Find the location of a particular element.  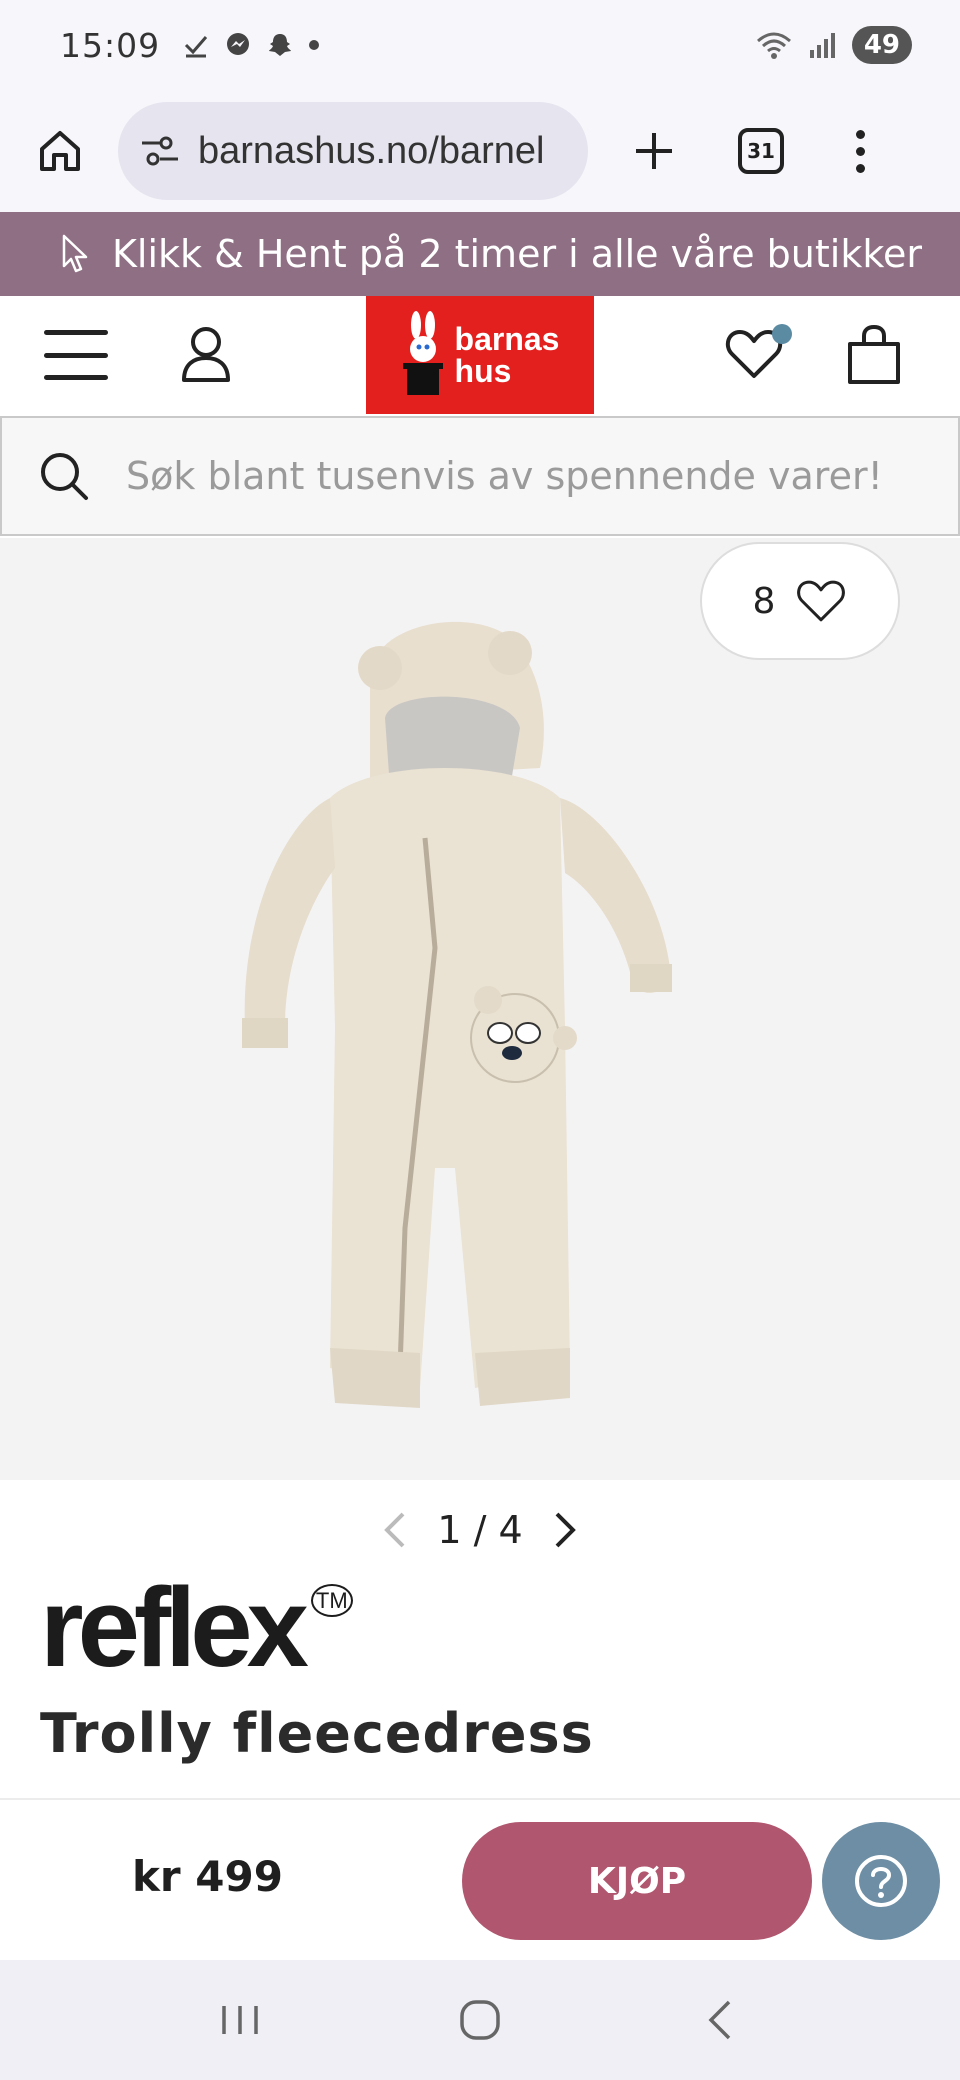

address-bar: barnashus.no/barnel is located at coordinates (353, 151).